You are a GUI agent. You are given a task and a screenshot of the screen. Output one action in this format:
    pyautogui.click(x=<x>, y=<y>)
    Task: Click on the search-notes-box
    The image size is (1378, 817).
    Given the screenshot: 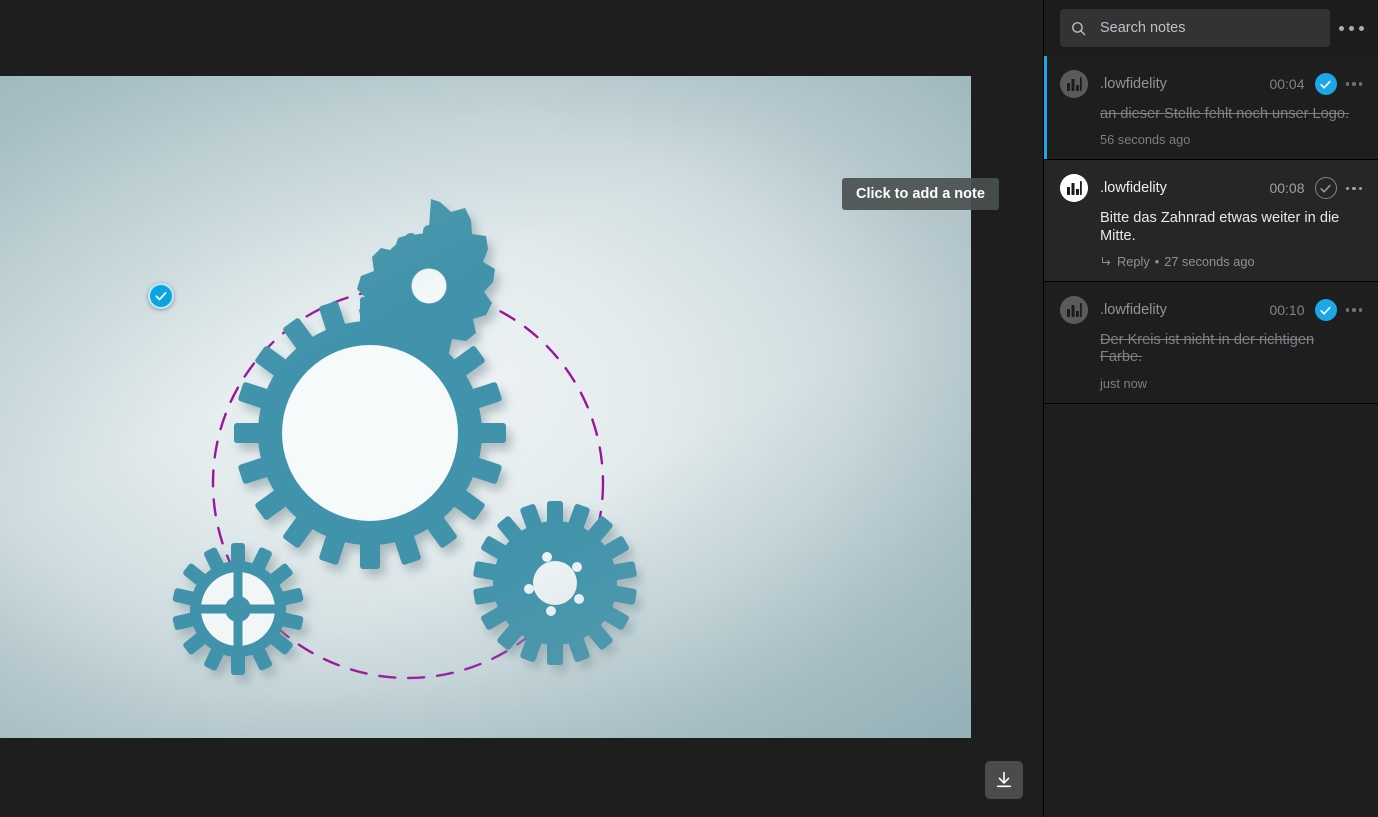 What is the action you would take?
    pyautogui.click(x=1195, y=28)
    